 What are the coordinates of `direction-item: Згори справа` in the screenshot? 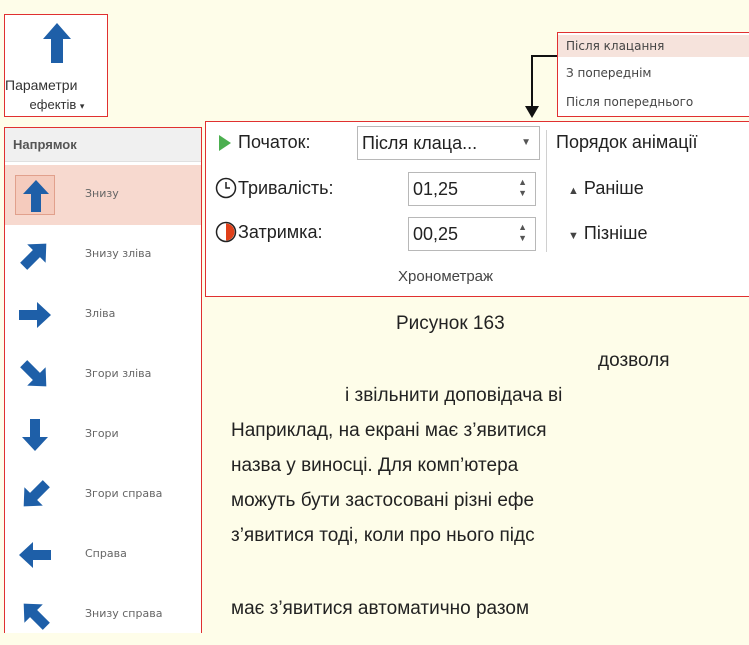 It's located at (103, 495).